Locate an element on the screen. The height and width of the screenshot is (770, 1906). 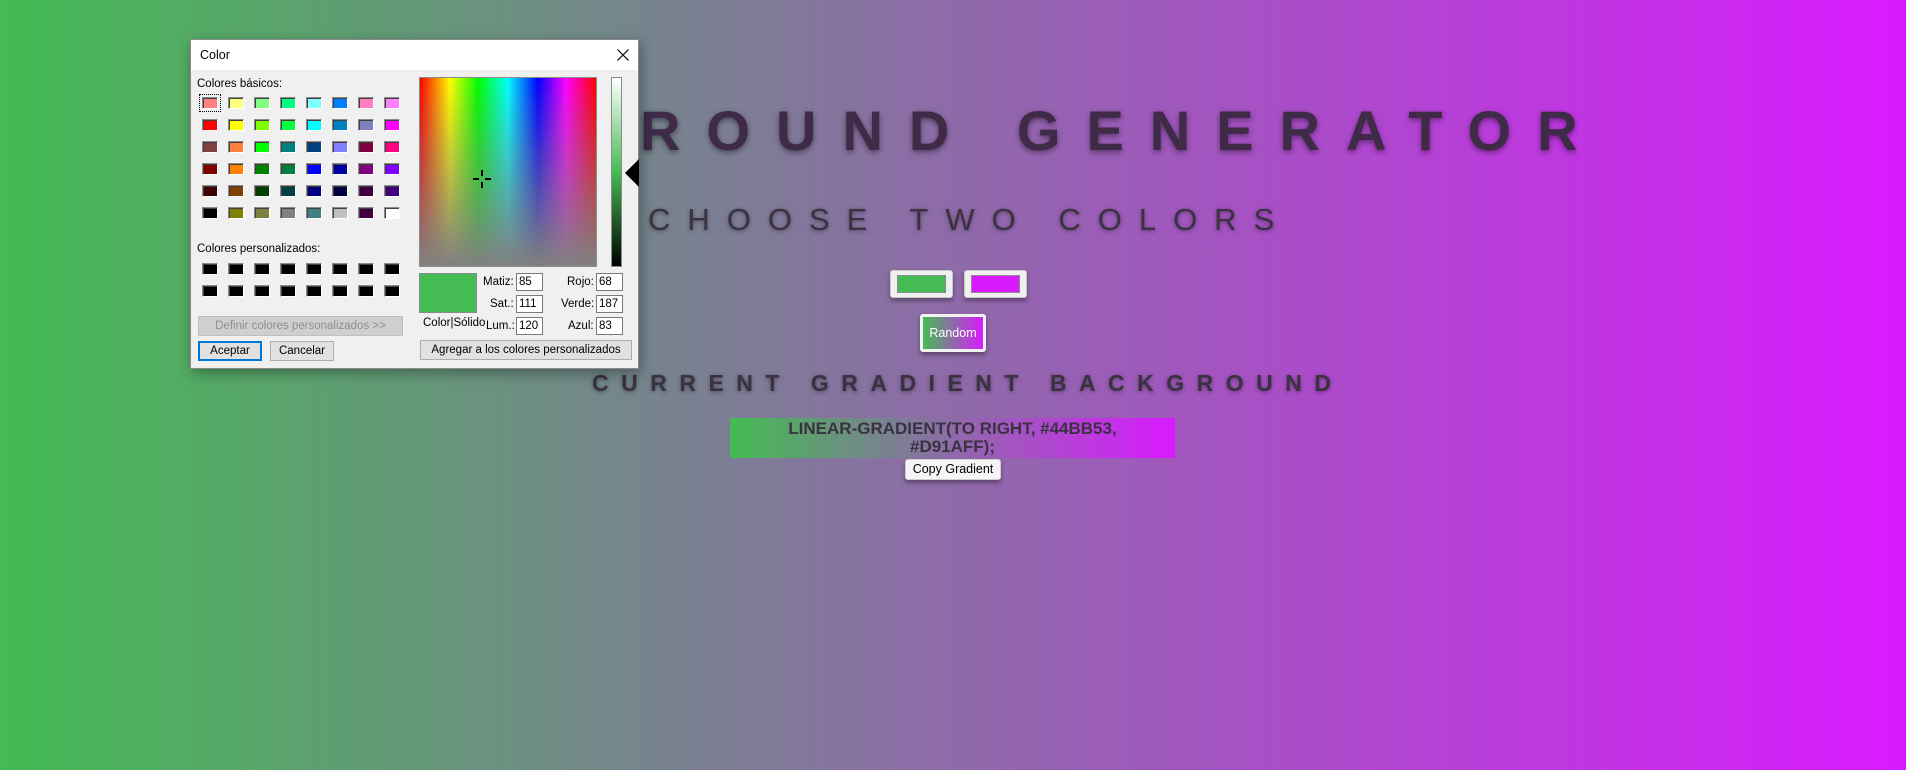
basic-colors-label: Colores básicos: is located at coordinates (240, 84).